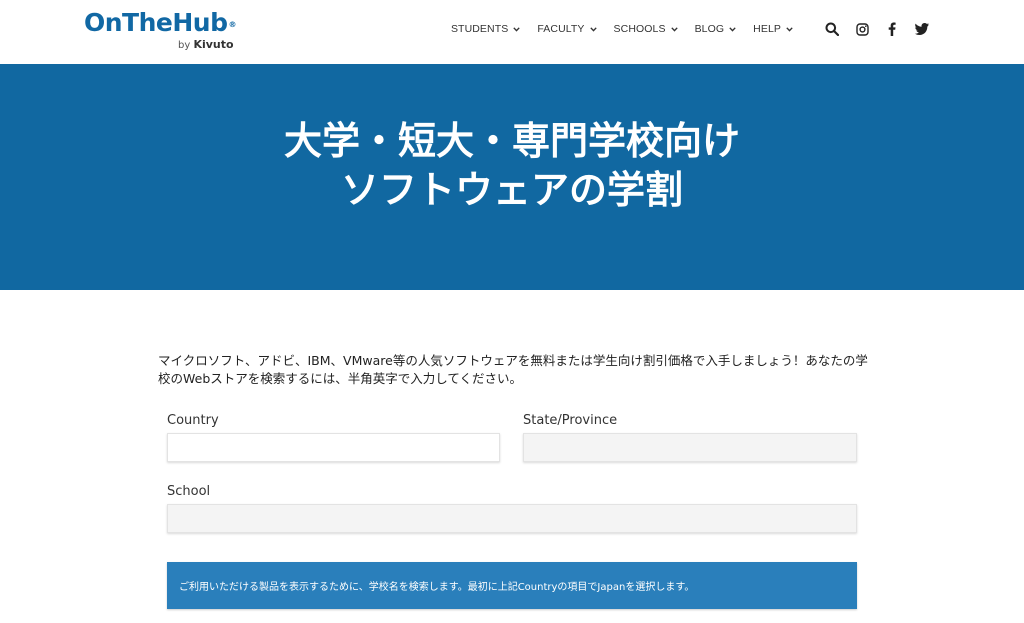 The image size is (1024, 623). What do you see at coordinates (922, 29) in the screenshot?
I see `twitter-icon` at bounding box center [922, 29].